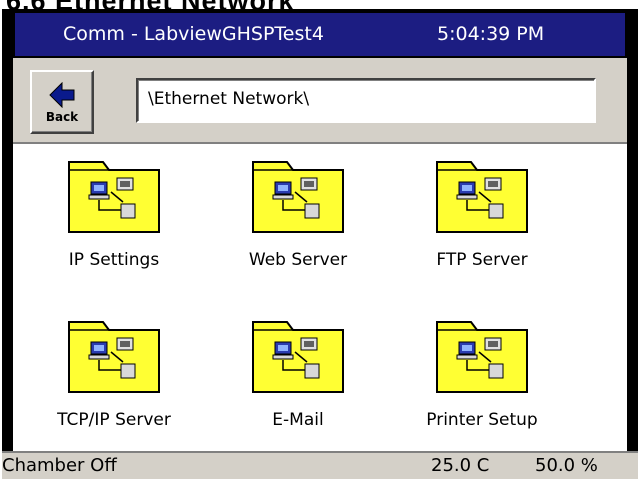 This screenshot has width=638, height=479. I want to click on item-label: E-Mail, so click(298, 420).